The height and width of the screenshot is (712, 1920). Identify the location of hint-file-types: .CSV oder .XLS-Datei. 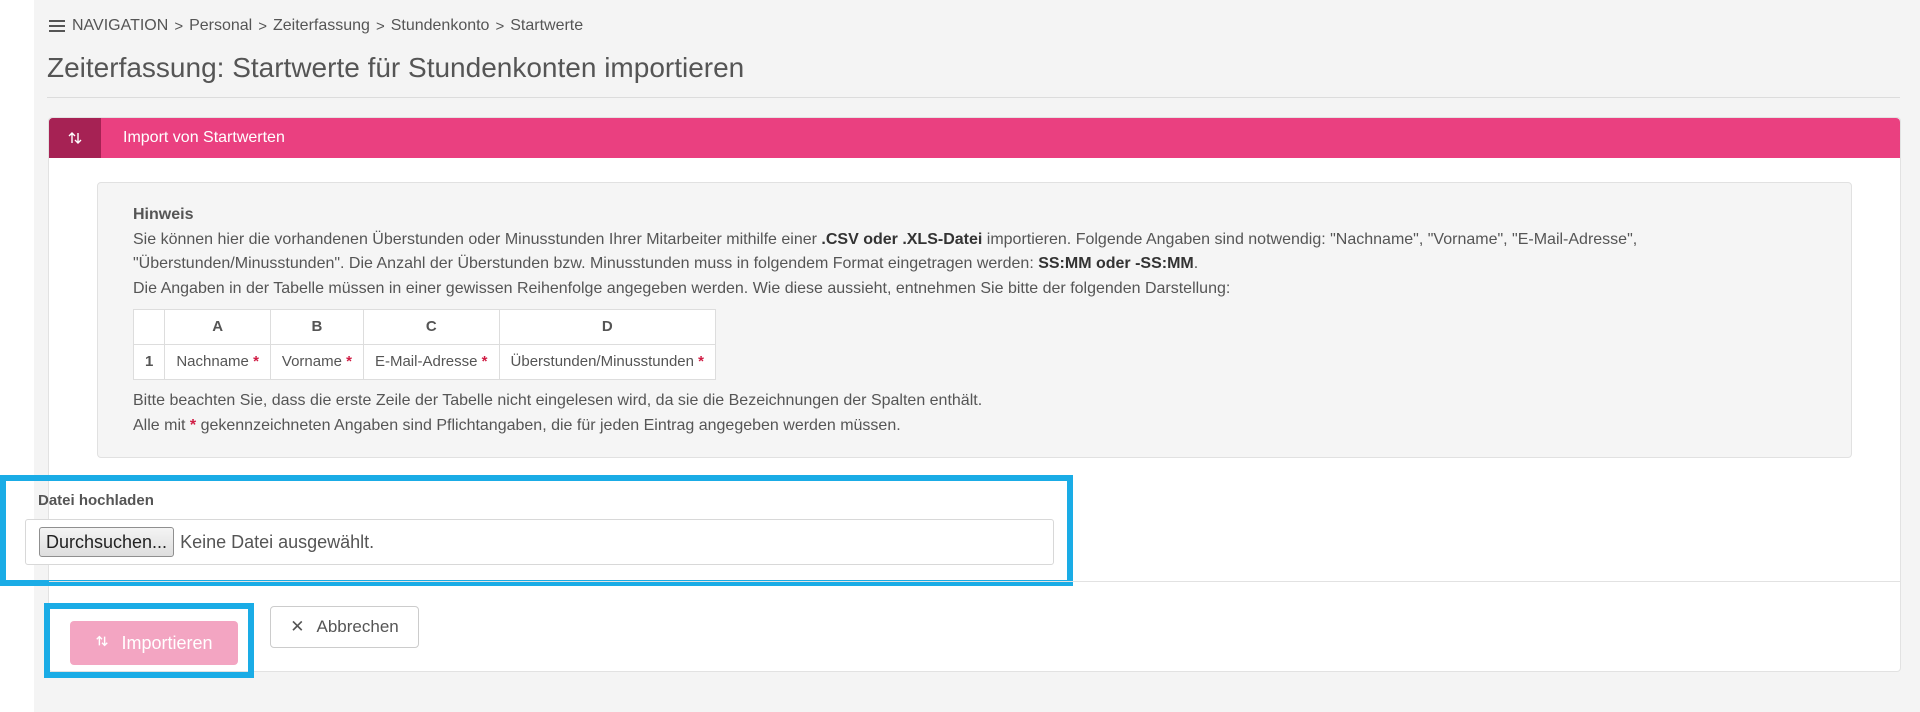
(902, 239).